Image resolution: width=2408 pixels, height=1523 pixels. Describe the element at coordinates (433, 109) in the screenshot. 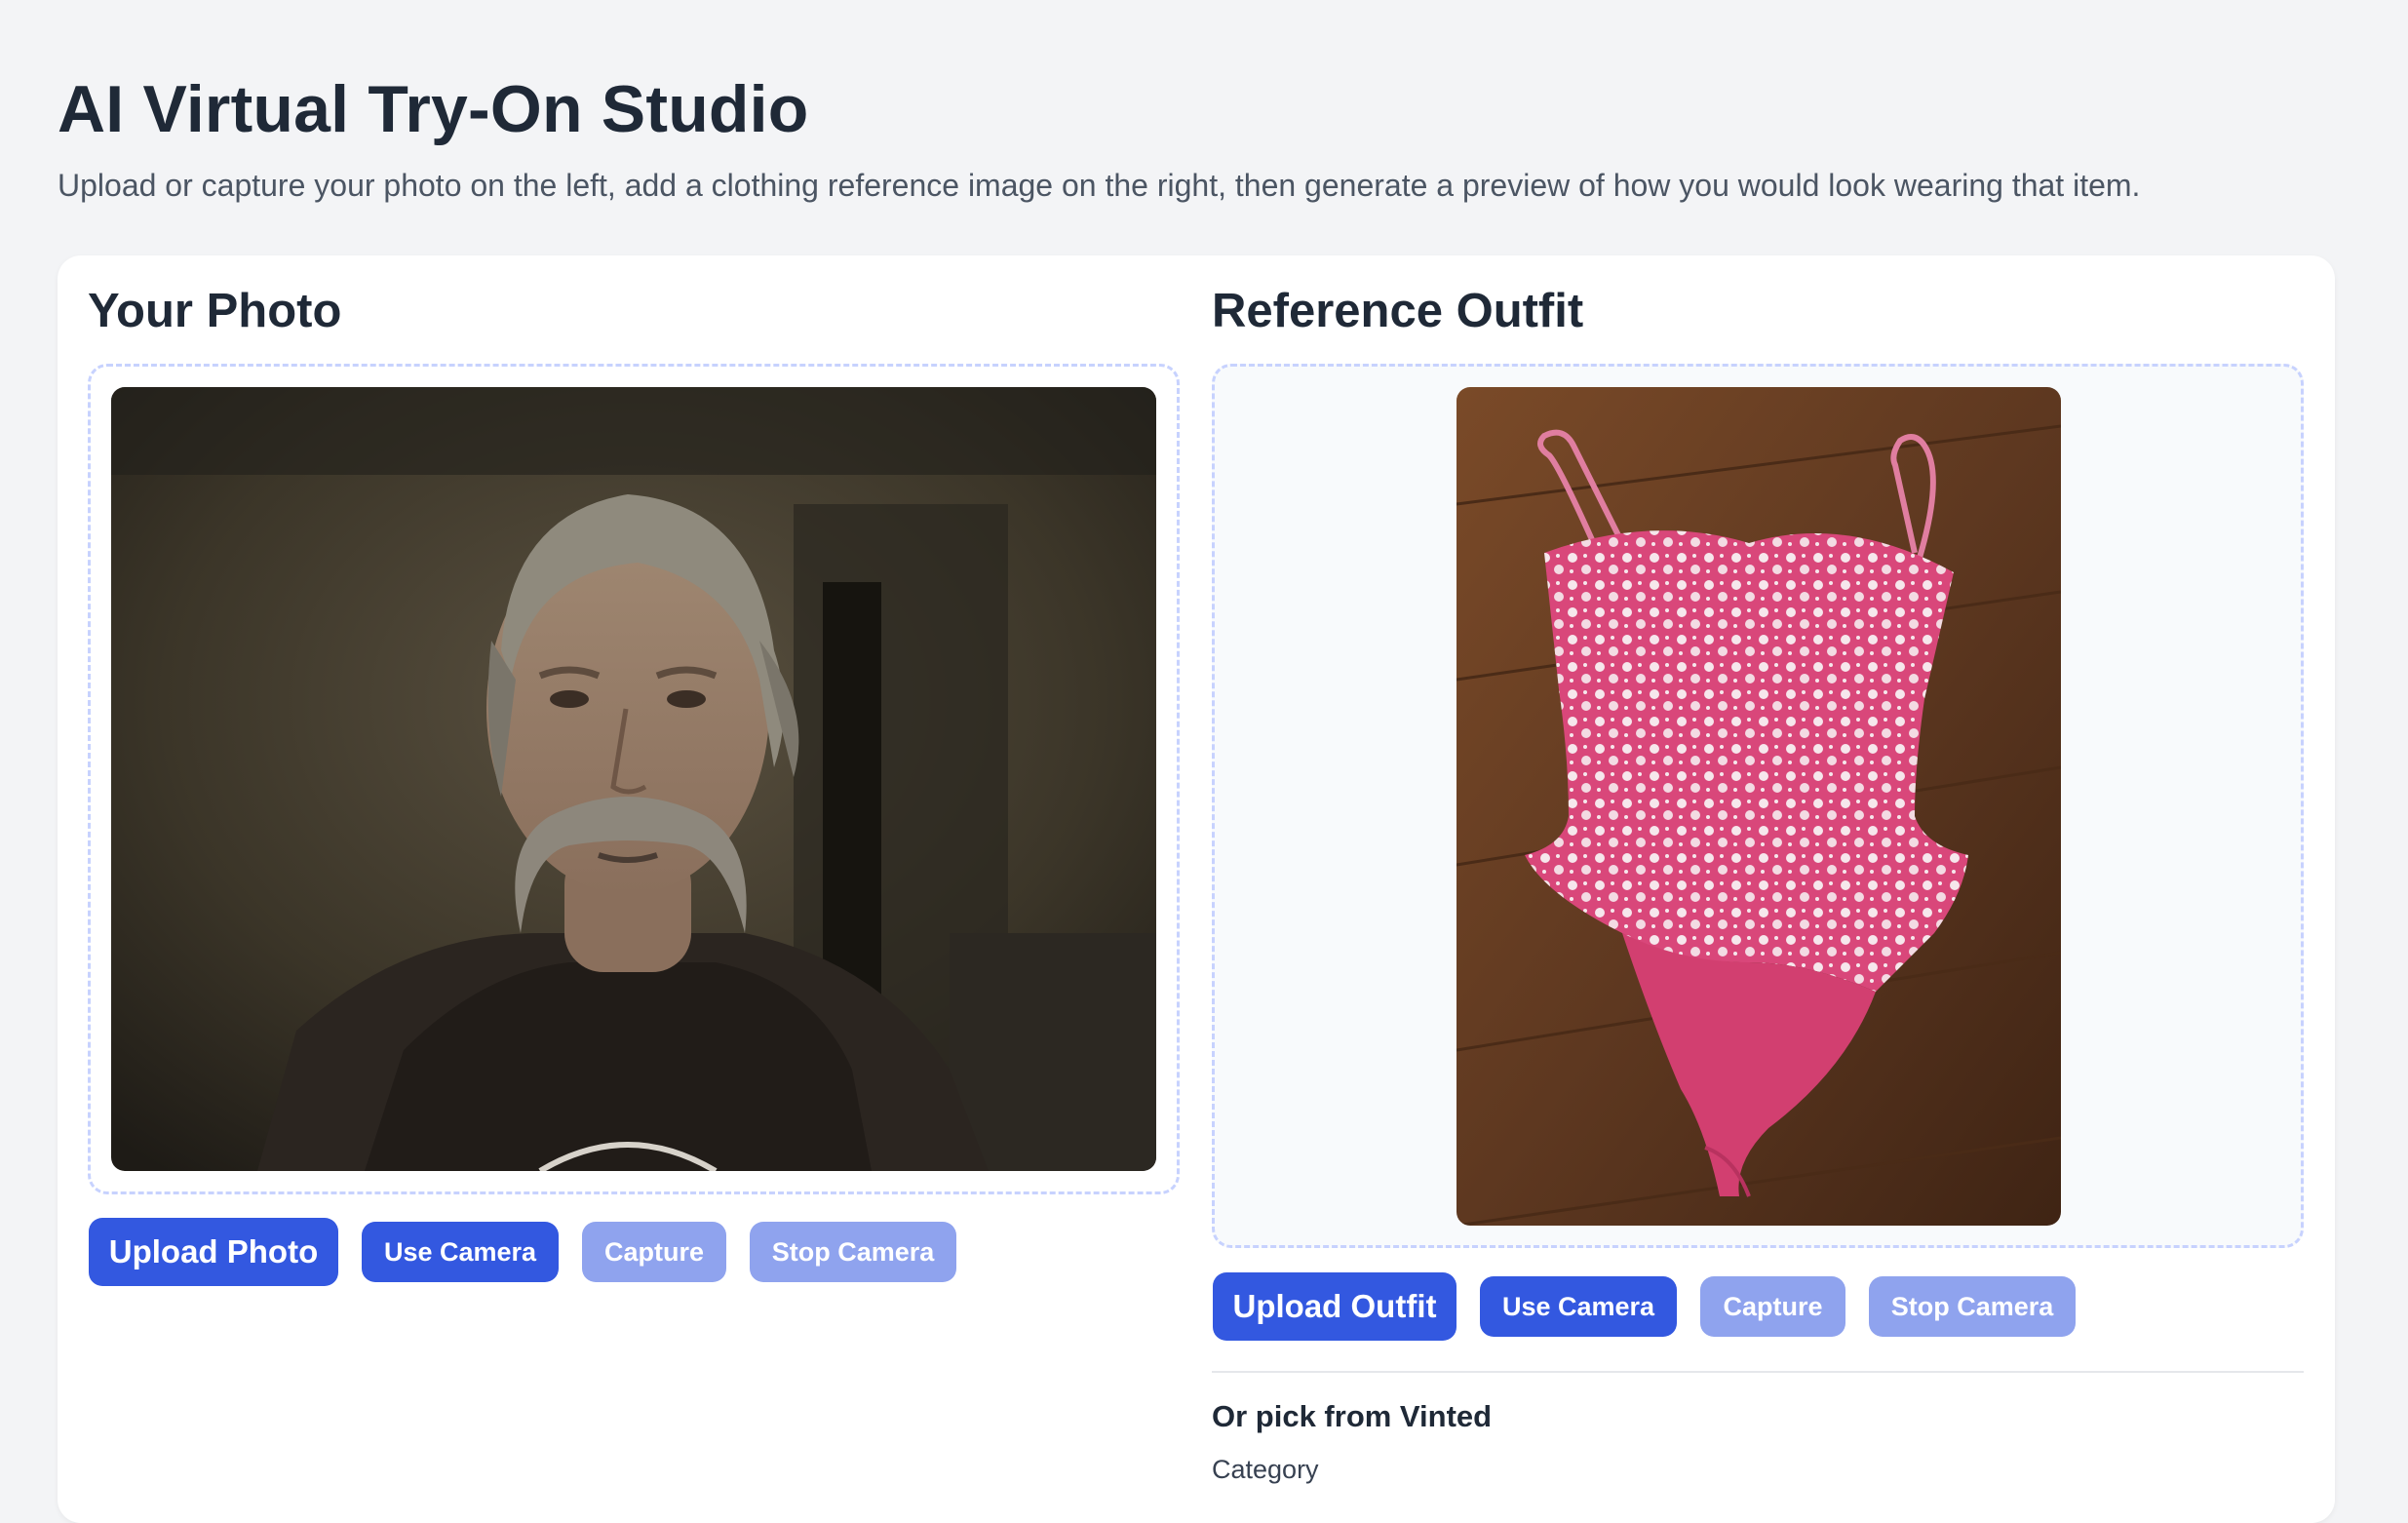

I see `page-title: AI Virtual Try-On Studio` at that location.